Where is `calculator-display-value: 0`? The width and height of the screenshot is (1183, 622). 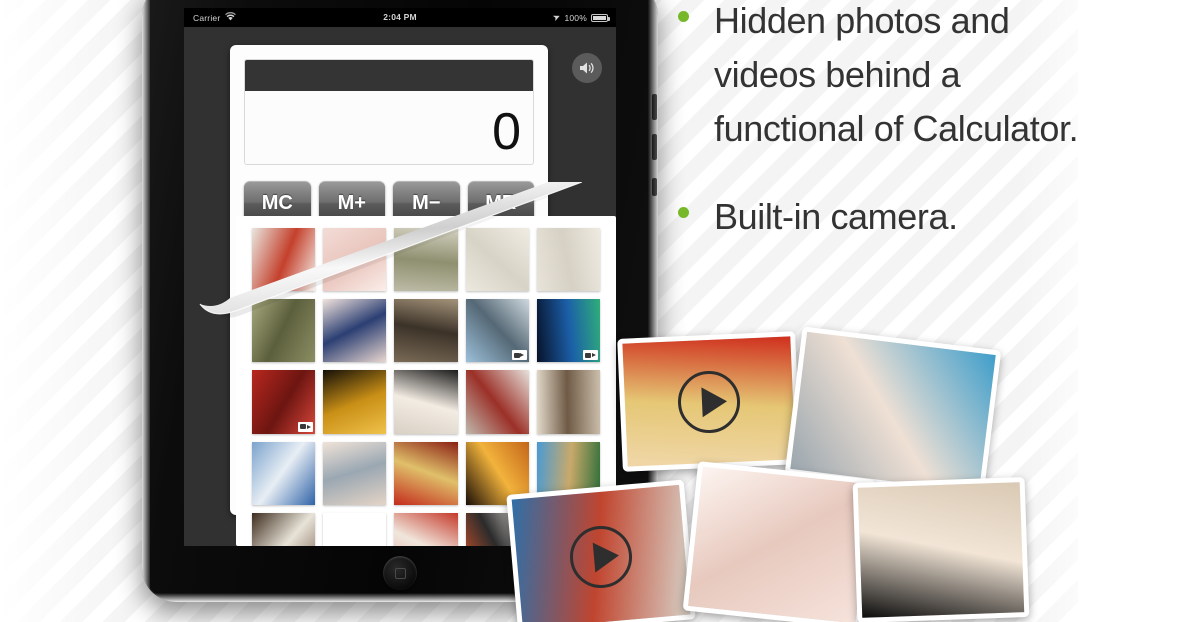 calculator-display-value: 0 is located at coordinates (506, 132).